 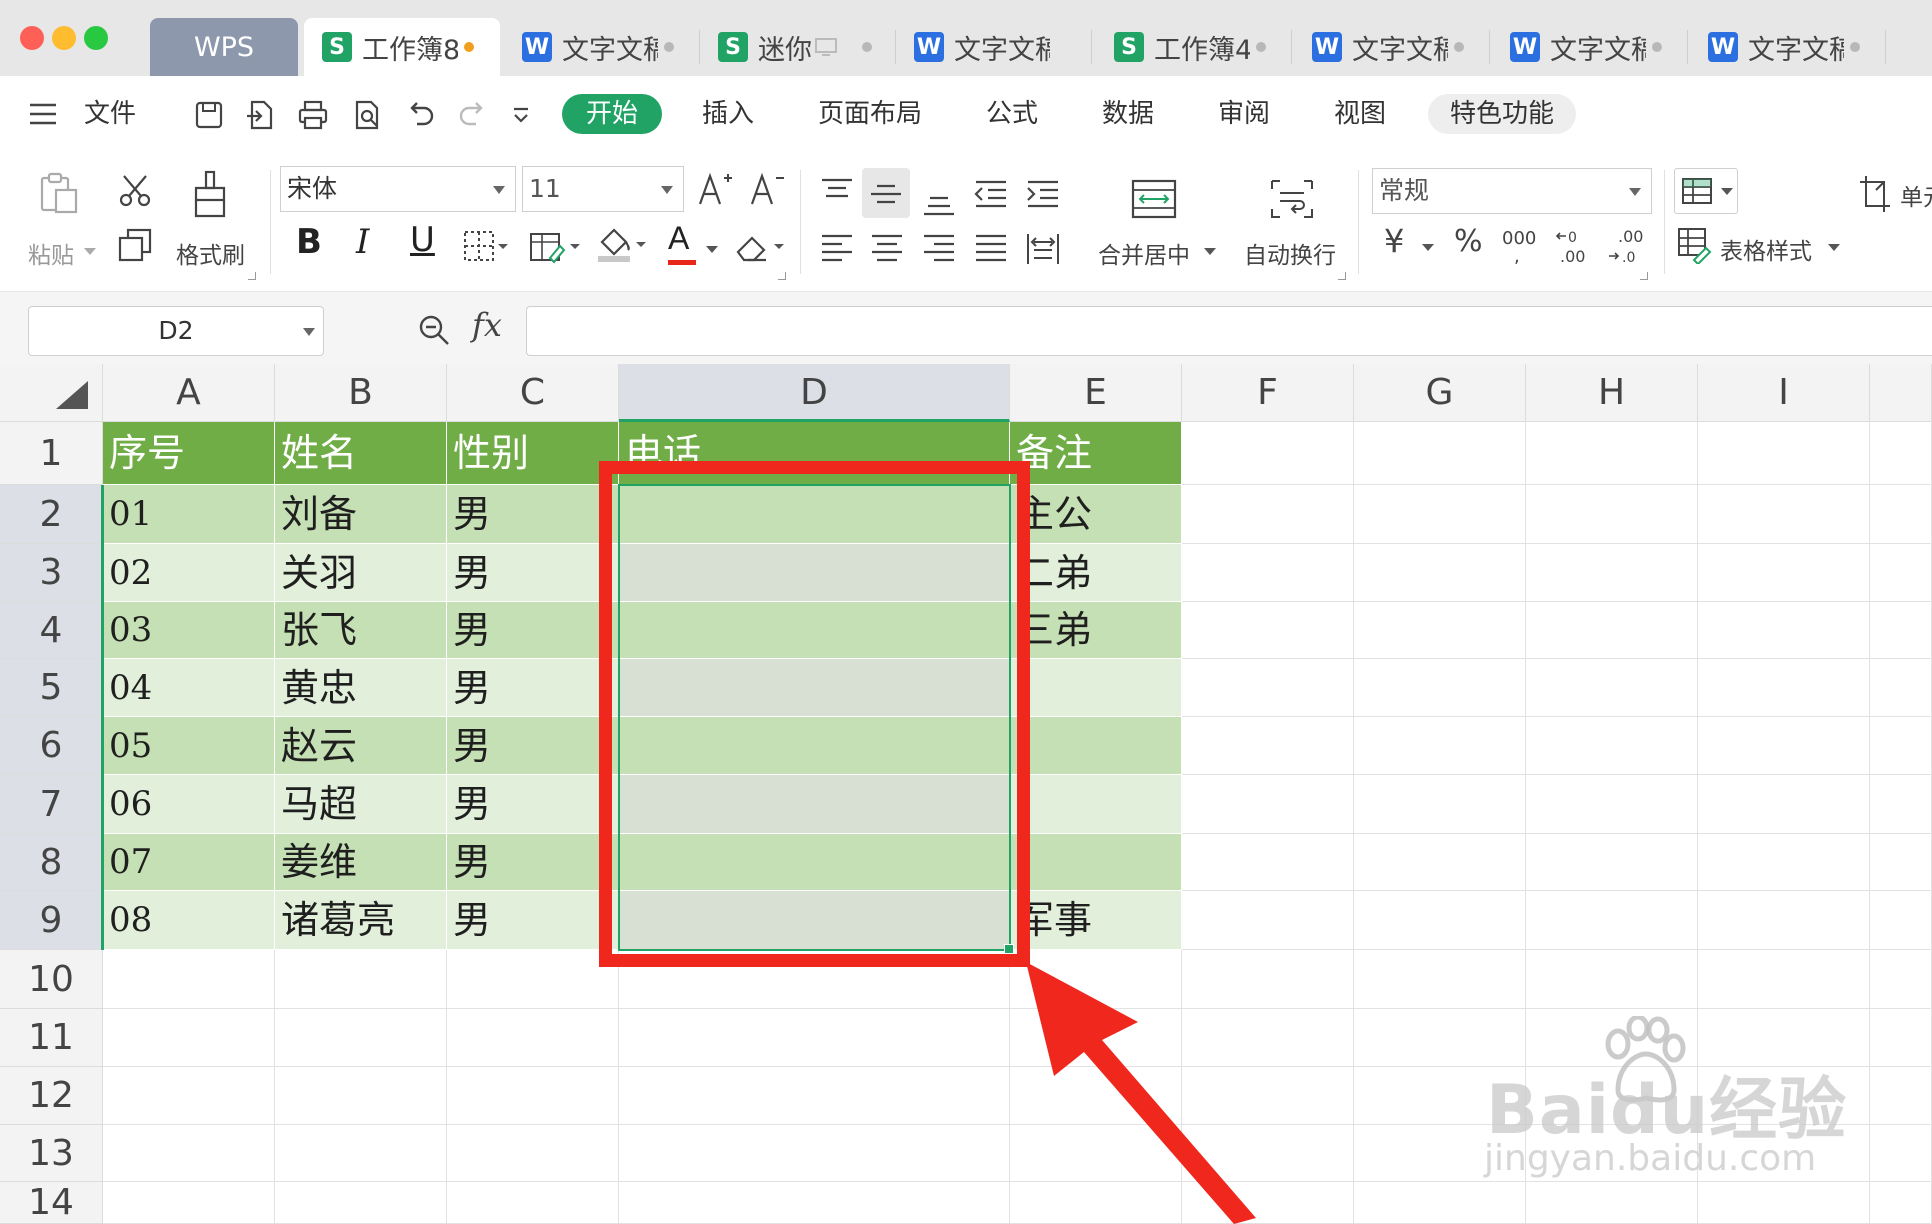 What do you see at coordinates (1901, 1038) in the screenshot?
I see `cell-j11` at bounding box center [1901, 1038].